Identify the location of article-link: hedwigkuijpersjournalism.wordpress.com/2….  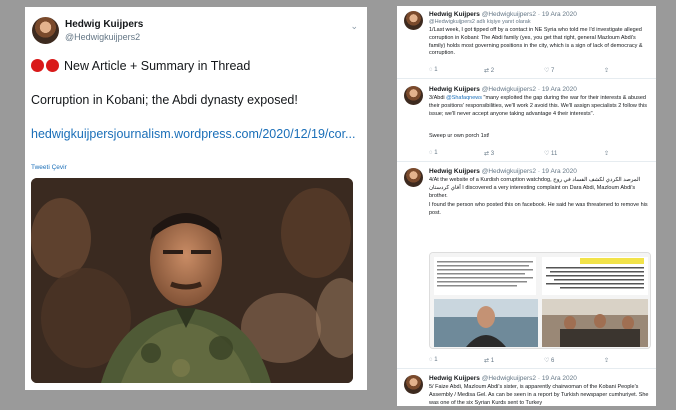
(196, 134).